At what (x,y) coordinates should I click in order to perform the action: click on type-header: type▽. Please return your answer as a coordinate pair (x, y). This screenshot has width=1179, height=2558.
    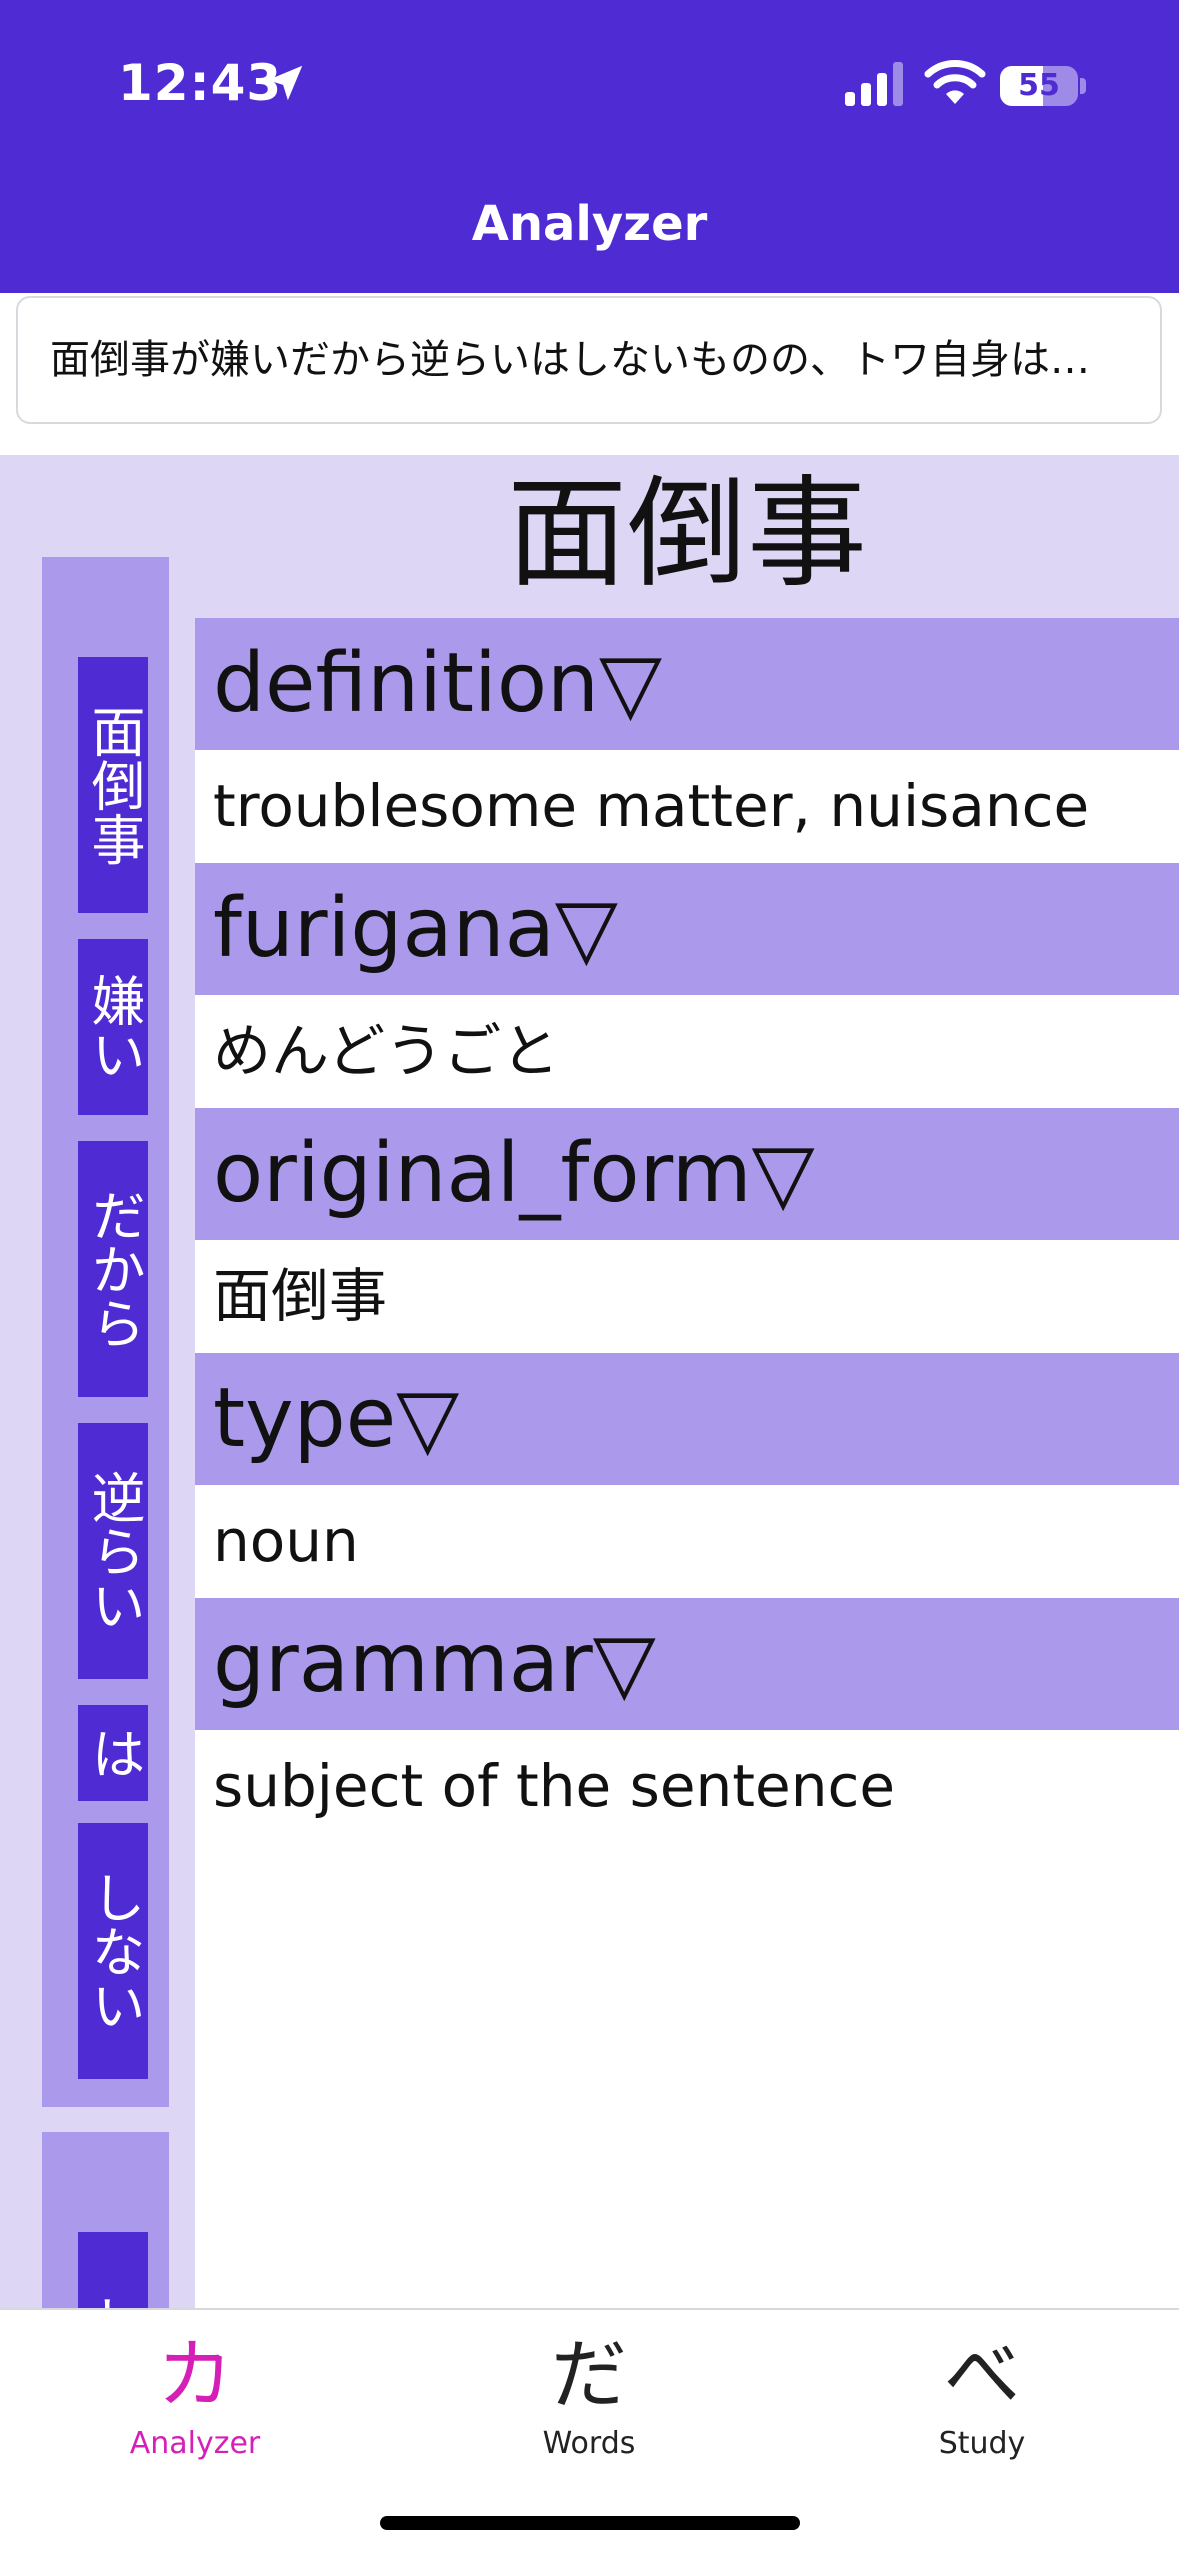
    Looking at the image, I should click on (687, 1419).